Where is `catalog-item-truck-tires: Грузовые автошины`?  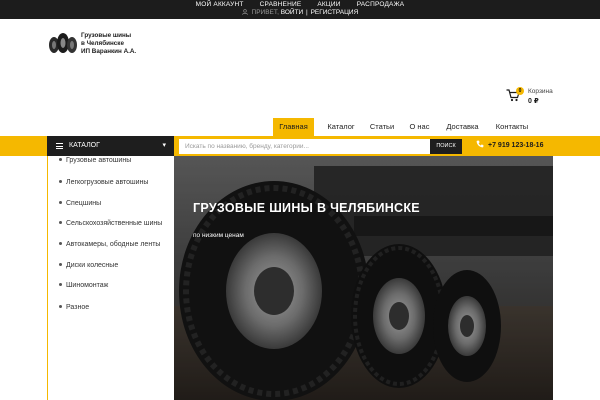 catalog-item-truck-tires: Грузовые автошины is located at coordinates (95, 160).